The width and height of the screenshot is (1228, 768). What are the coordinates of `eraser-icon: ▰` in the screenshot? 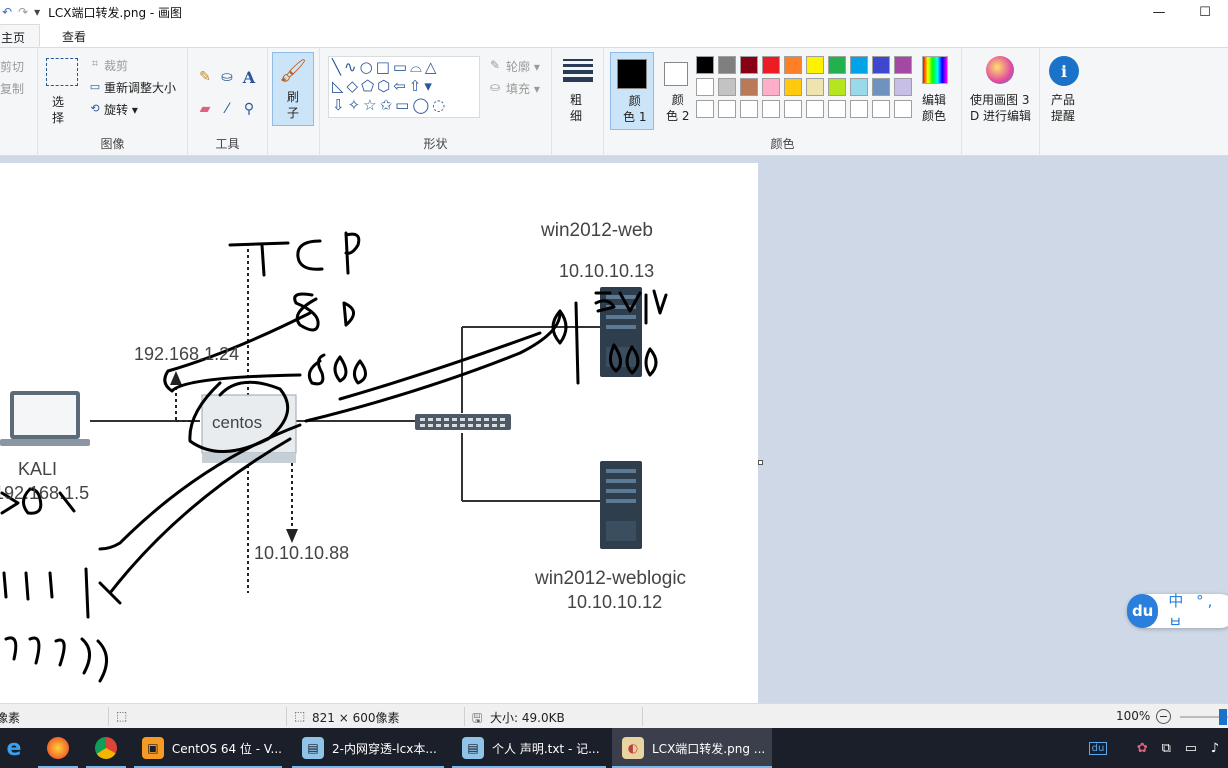 It's located at (205, 109).